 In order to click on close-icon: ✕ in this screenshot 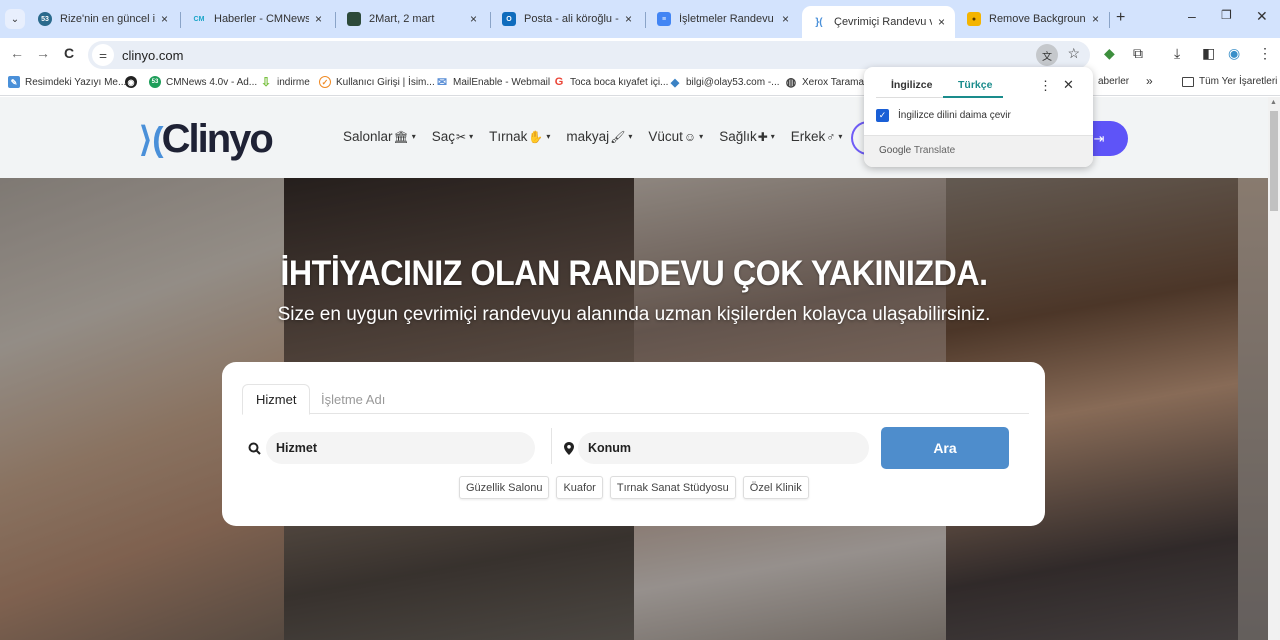, I will do `click(1068, 85)`.